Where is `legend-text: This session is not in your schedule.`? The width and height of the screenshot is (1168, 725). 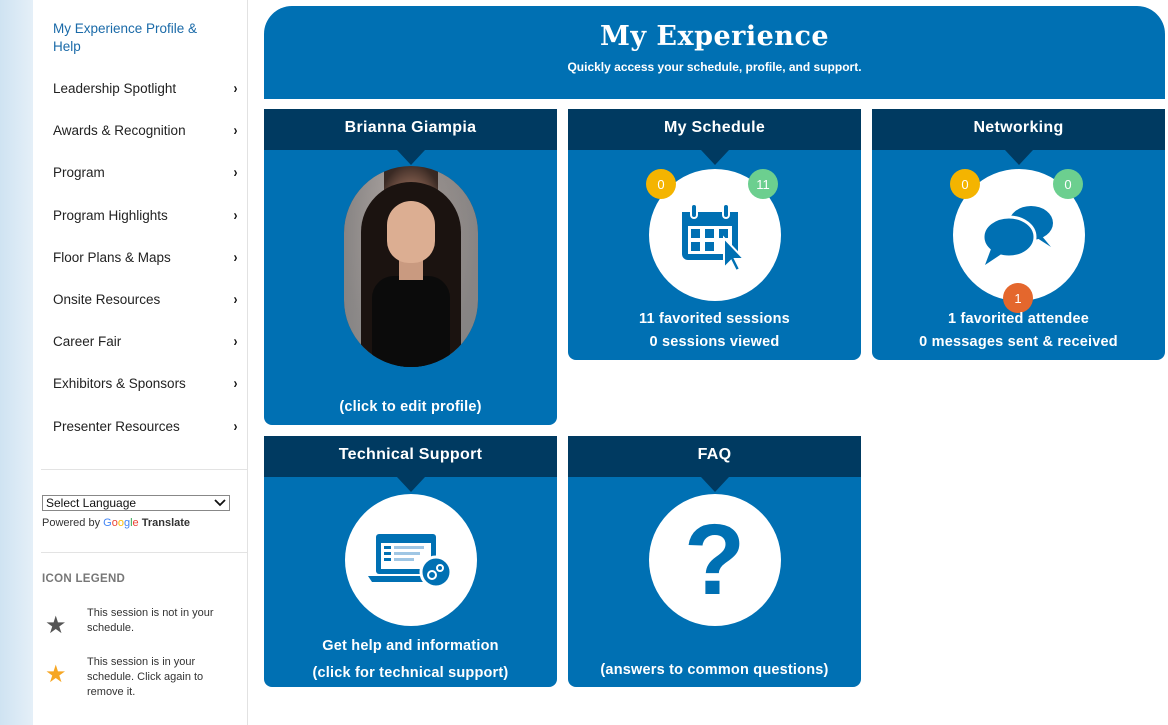 legend-text: This session is not in your schedule. is located at coordinates (150, 620).